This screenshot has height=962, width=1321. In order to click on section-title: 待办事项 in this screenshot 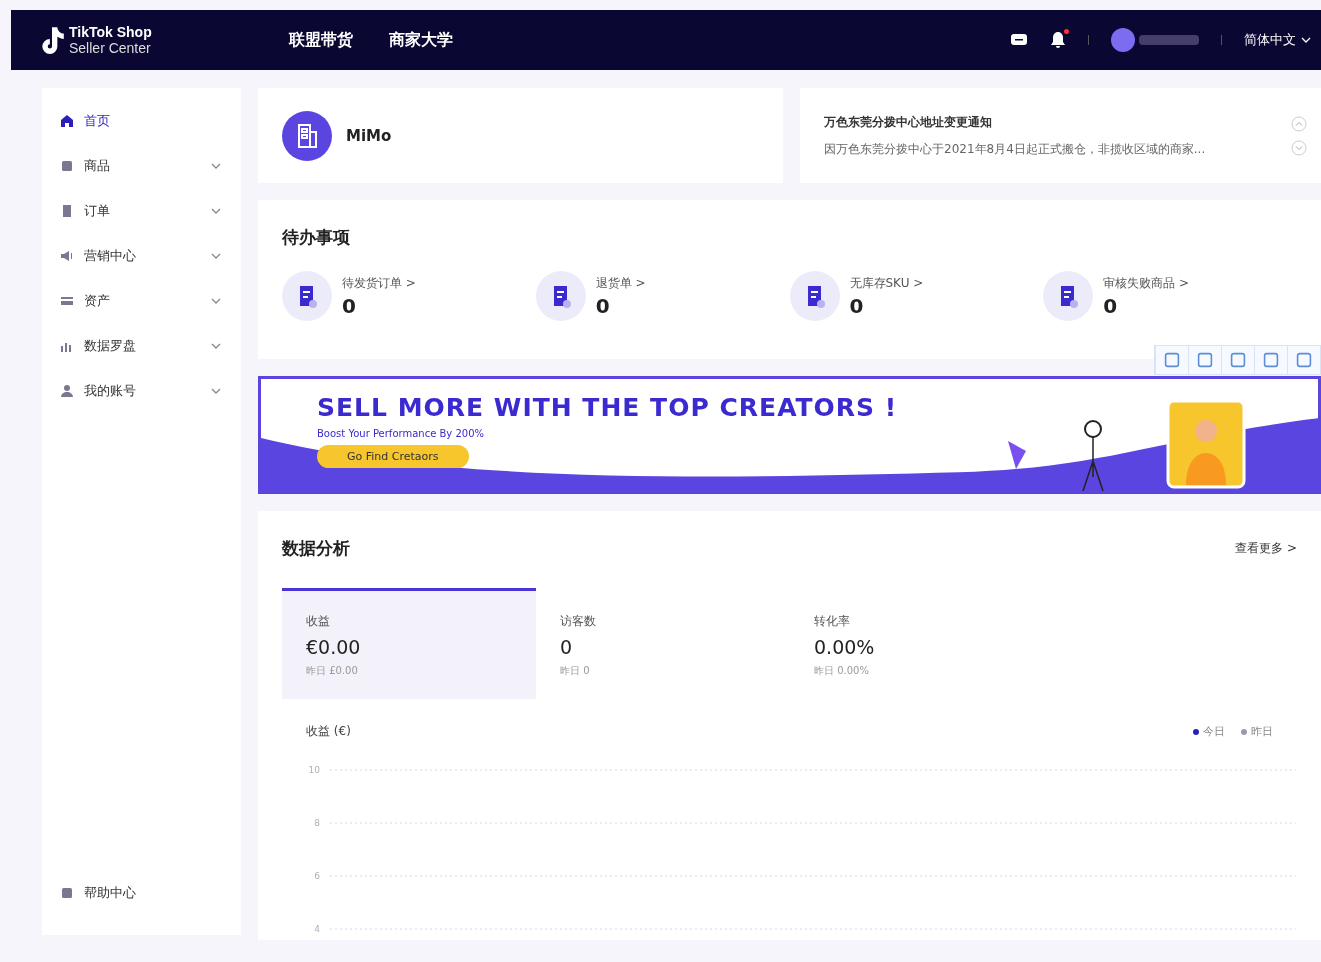, I will do `click(316, 237)`.